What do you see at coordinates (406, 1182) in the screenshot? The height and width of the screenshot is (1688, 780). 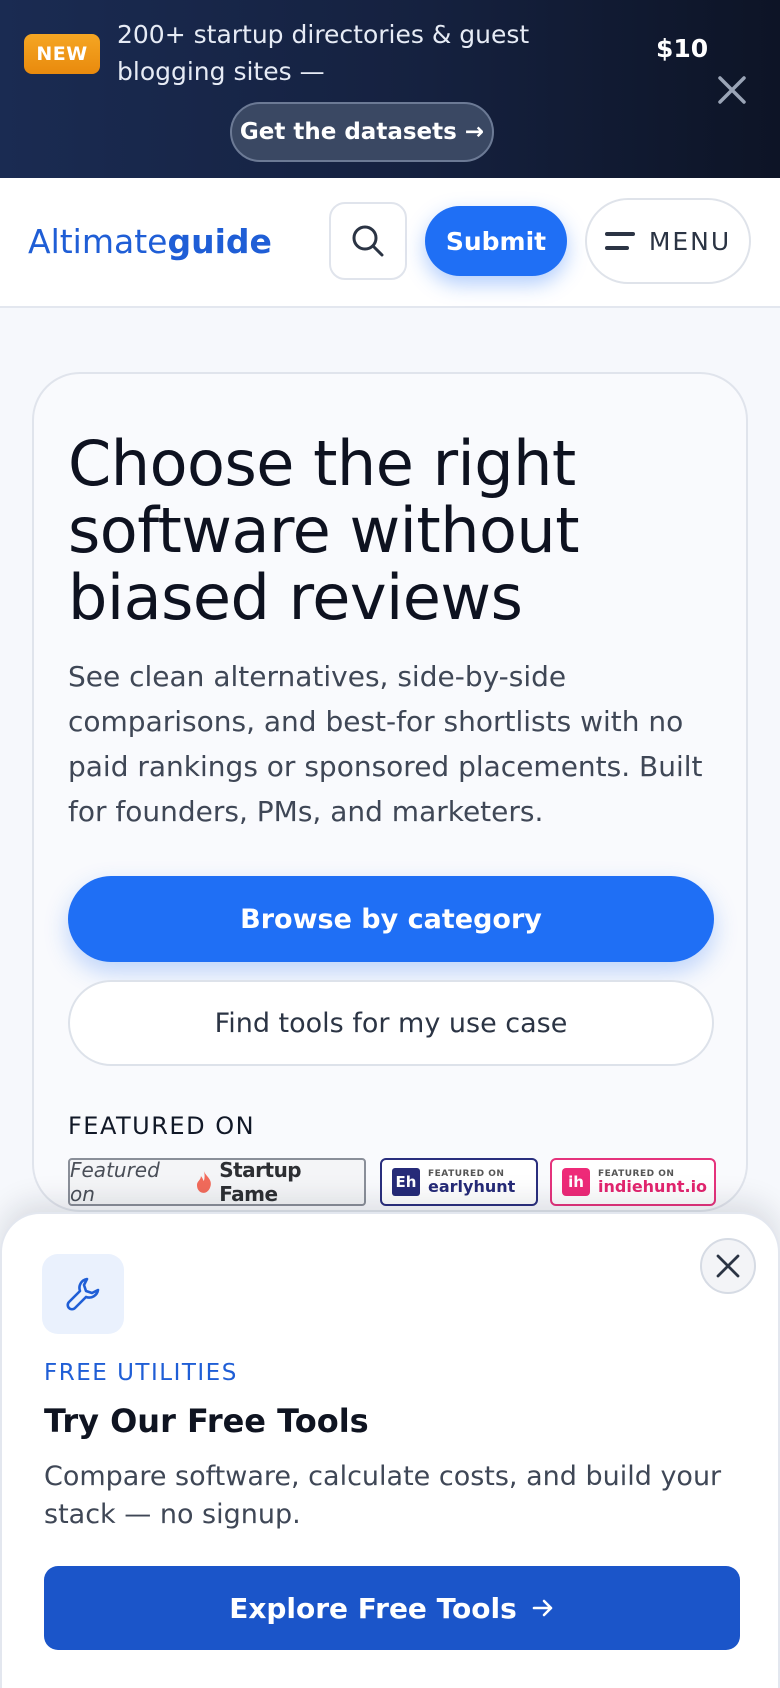 I see `earlyhunt-logo: Eh` at bounding box center [406, 1182].